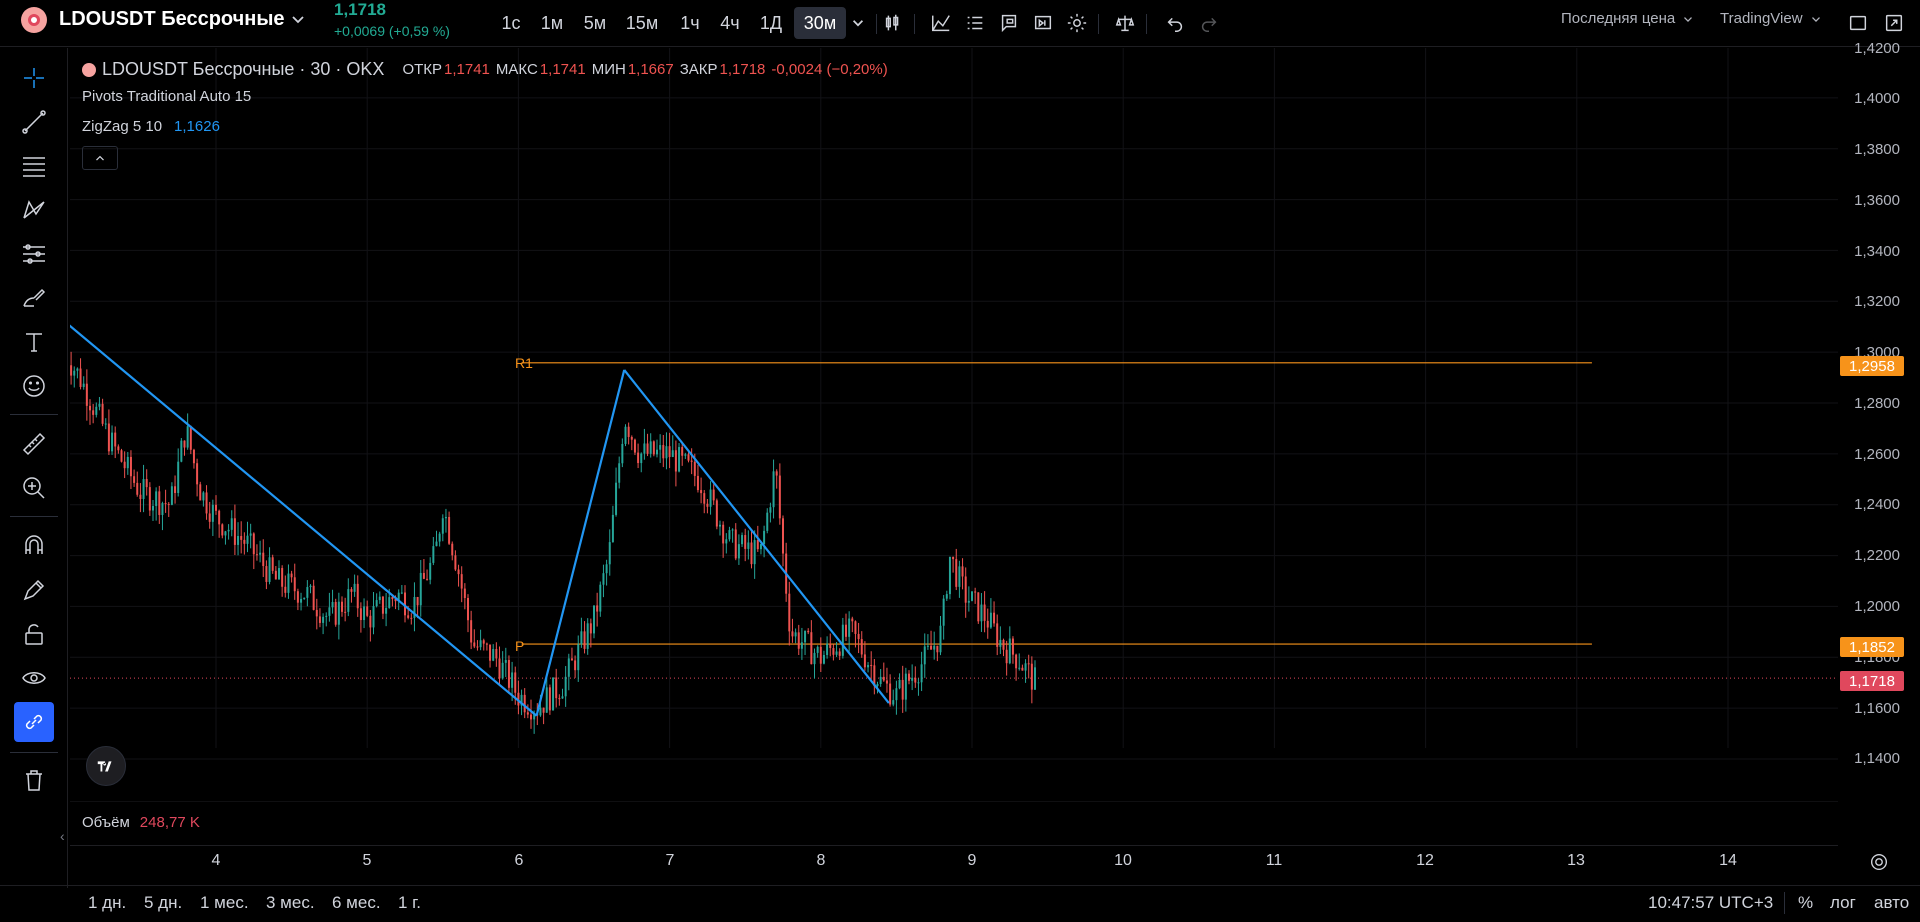 This screenshot has height=922, width=1920. Describe the element at coordinates (34, 488) in the screenshot. I see `zoom-in-icon` at that location.